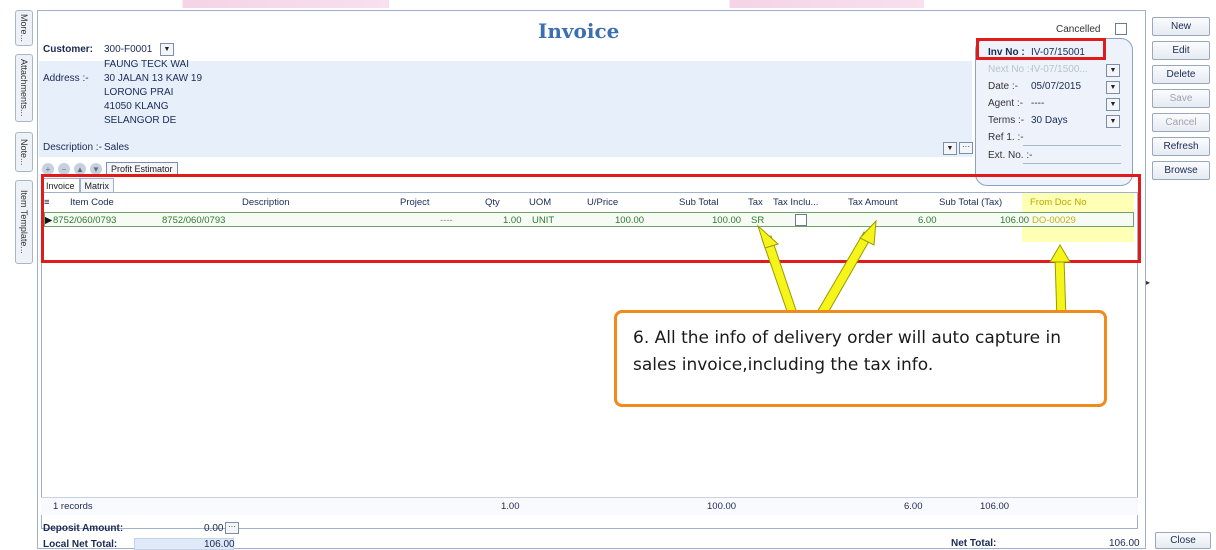 The image size is (1216, 550). What do you see at coordinates (913, 278) in the screenshot?
I see `annotation-arrows` at bounding box center [913, 278].